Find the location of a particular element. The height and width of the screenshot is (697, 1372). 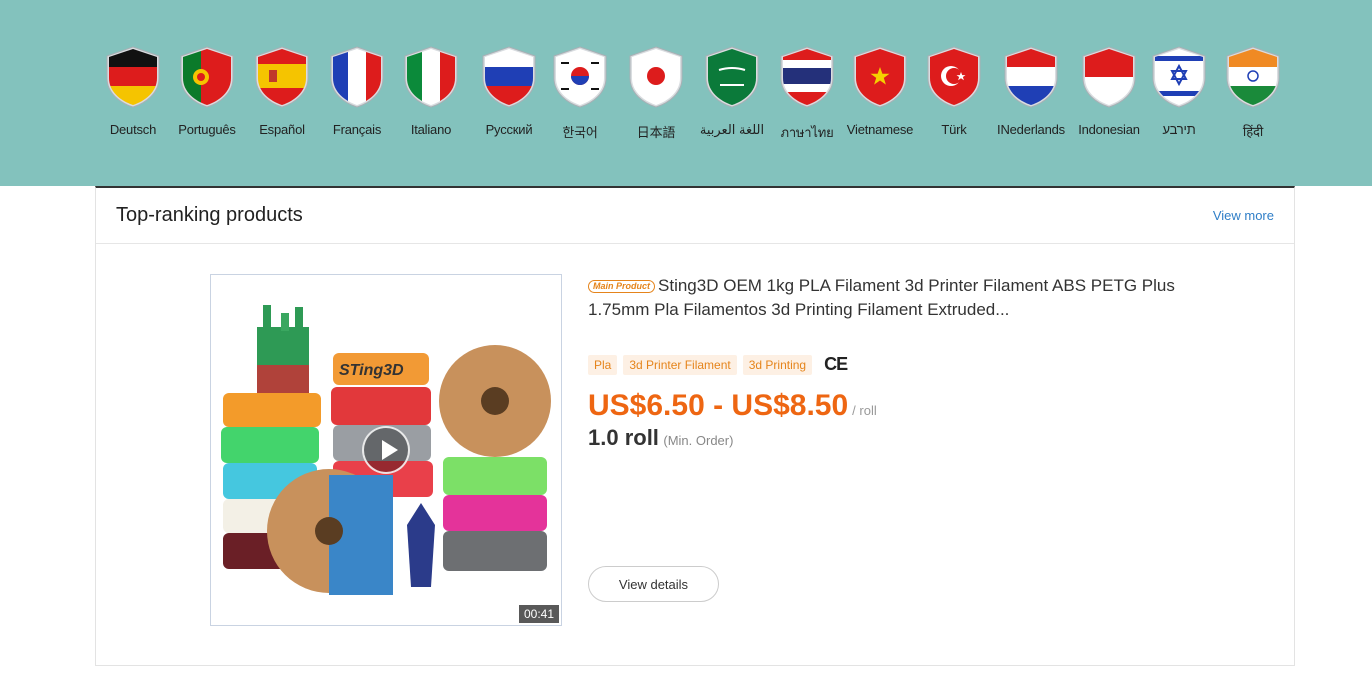

product-tags: Pla 3d Printer Filament 3d Printing CE is located at coordinates (888, 364).